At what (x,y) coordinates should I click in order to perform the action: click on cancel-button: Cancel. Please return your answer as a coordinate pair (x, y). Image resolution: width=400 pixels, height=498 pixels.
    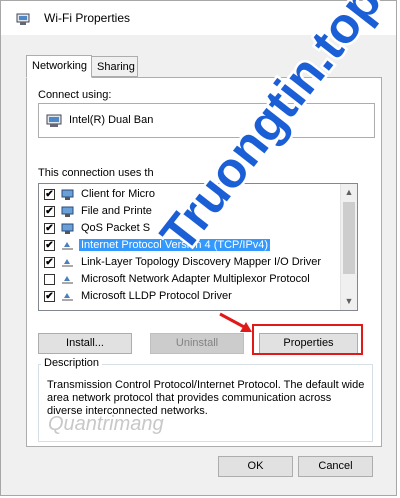
    Looking at the image, I should click on (335, 466).